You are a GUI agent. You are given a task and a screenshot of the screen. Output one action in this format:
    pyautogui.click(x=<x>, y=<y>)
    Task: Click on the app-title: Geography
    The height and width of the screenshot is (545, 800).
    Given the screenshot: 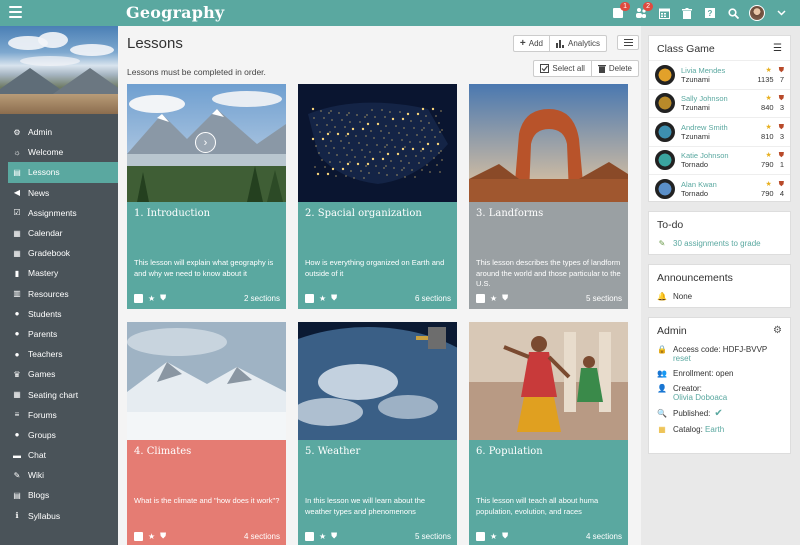 What is the action you would take?
    pyautogui.click(x=175, y=12)
    